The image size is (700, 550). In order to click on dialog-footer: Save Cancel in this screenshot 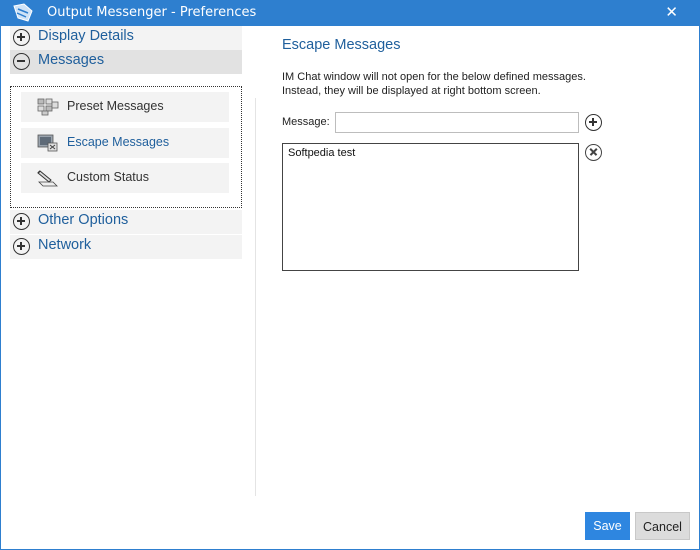, I will do `click(350, 522)`.